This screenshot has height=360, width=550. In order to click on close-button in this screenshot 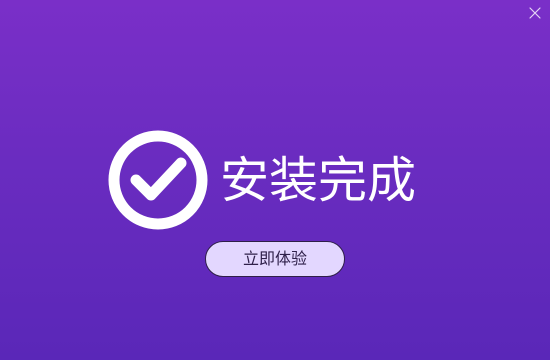, I will do `click(535, 13)`.